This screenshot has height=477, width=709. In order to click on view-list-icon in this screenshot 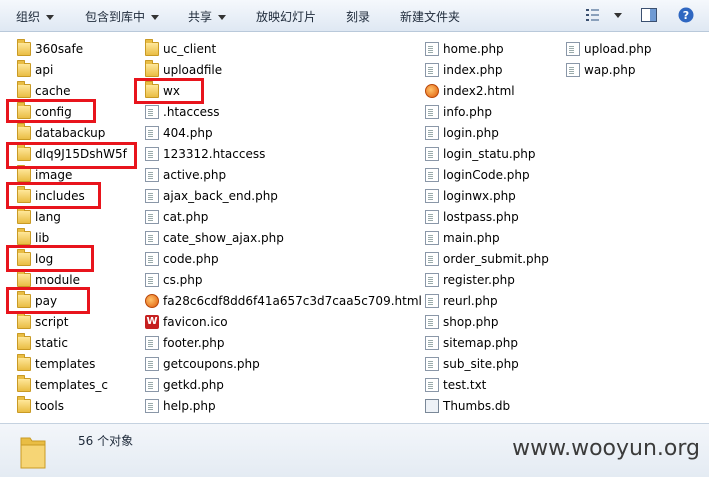, I will do `click(592, 15)`.